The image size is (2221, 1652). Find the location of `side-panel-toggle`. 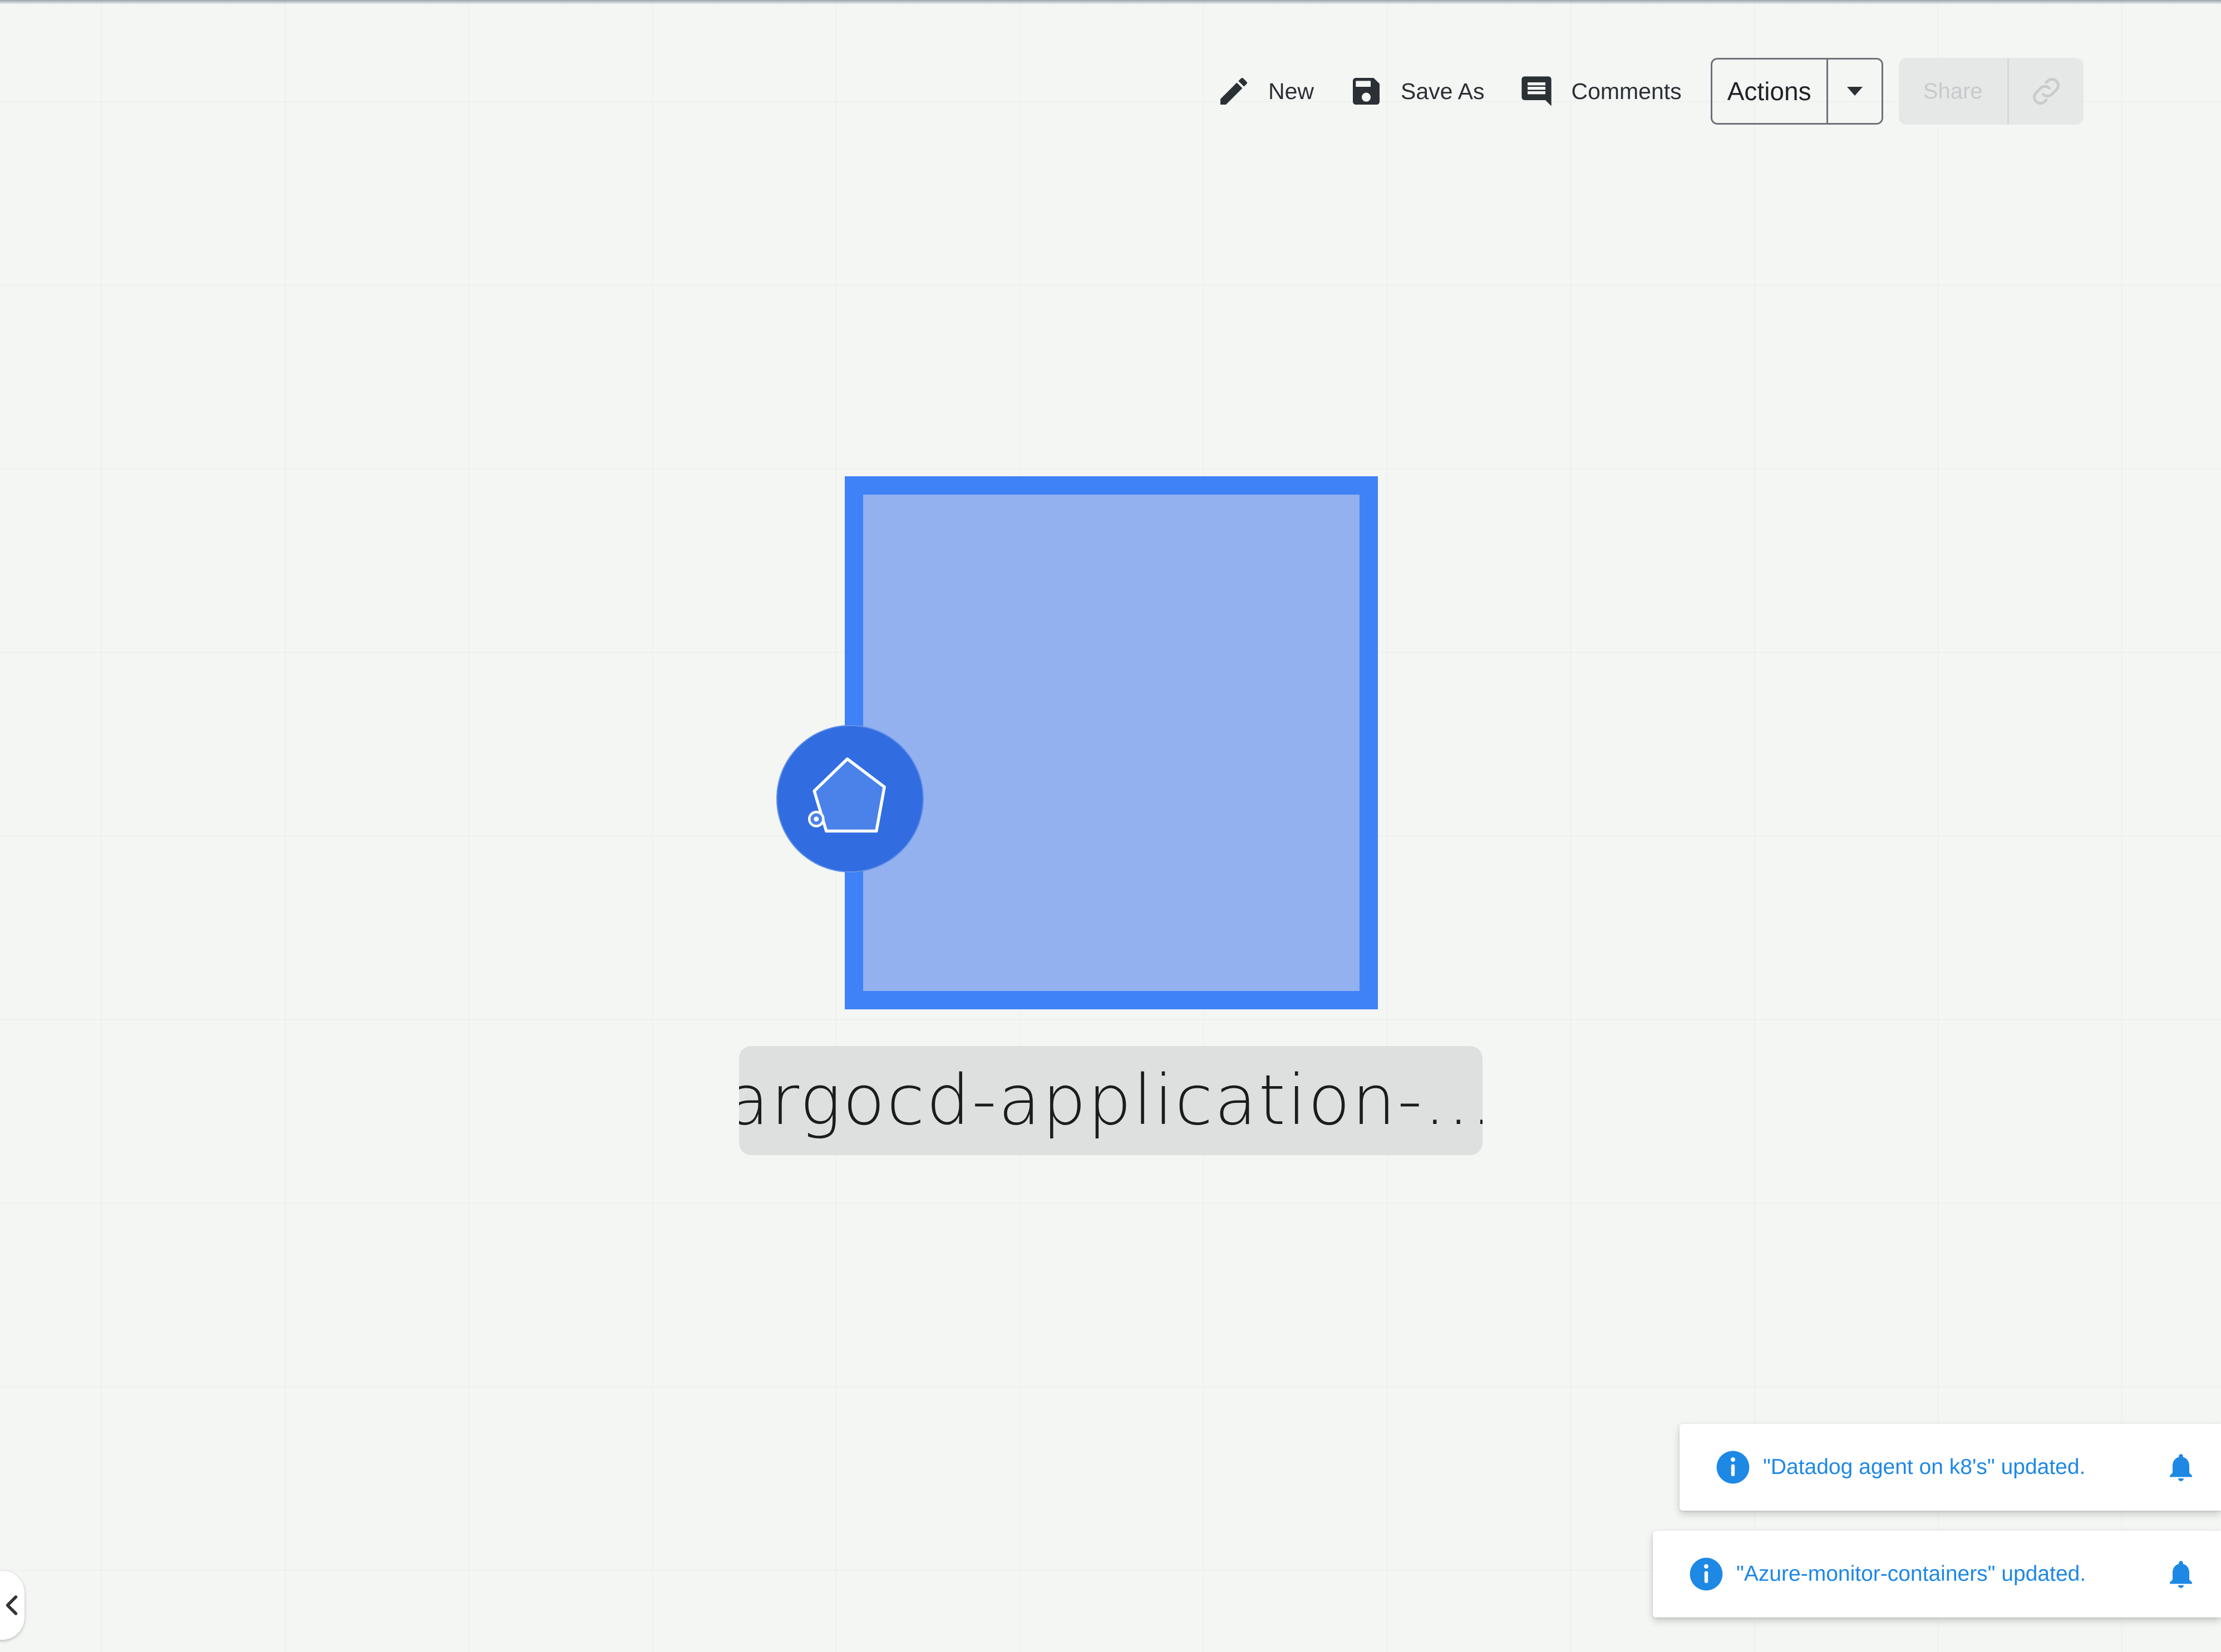

side-panel-toggle is located at coordinates (12, 1605).